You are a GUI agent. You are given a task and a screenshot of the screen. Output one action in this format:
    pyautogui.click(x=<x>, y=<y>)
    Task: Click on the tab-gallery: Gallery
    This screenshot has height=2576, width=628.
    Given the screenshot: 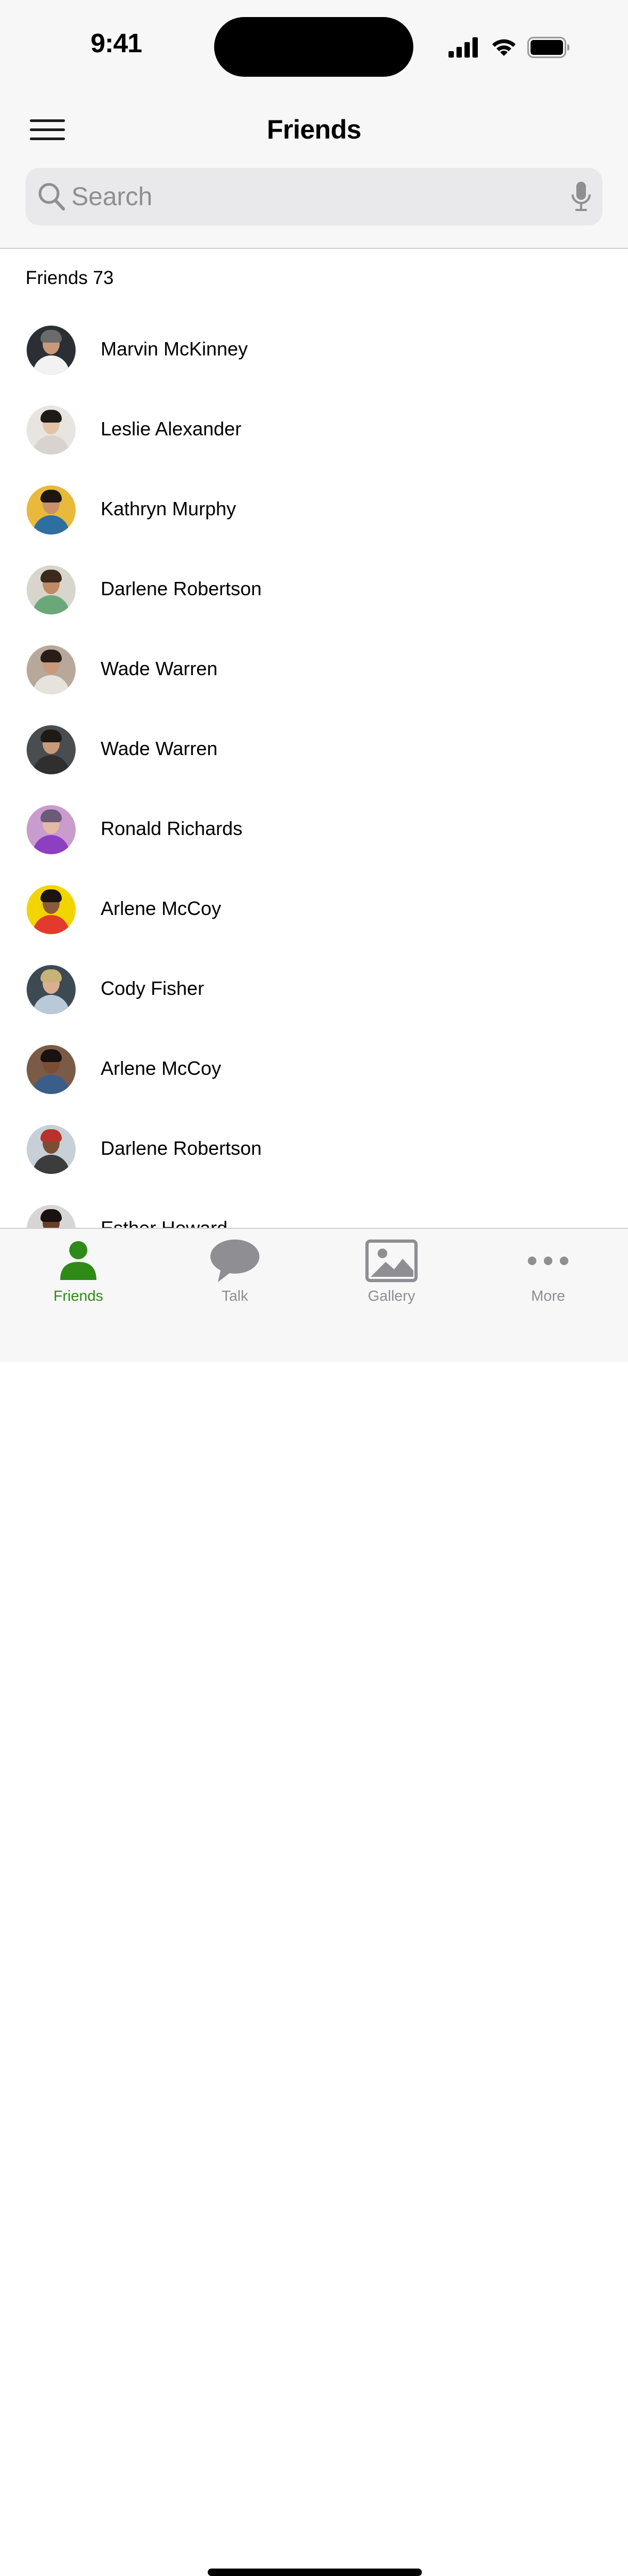 What is the action you would take?
    pyautogui.click(x=391, y=1271)
    